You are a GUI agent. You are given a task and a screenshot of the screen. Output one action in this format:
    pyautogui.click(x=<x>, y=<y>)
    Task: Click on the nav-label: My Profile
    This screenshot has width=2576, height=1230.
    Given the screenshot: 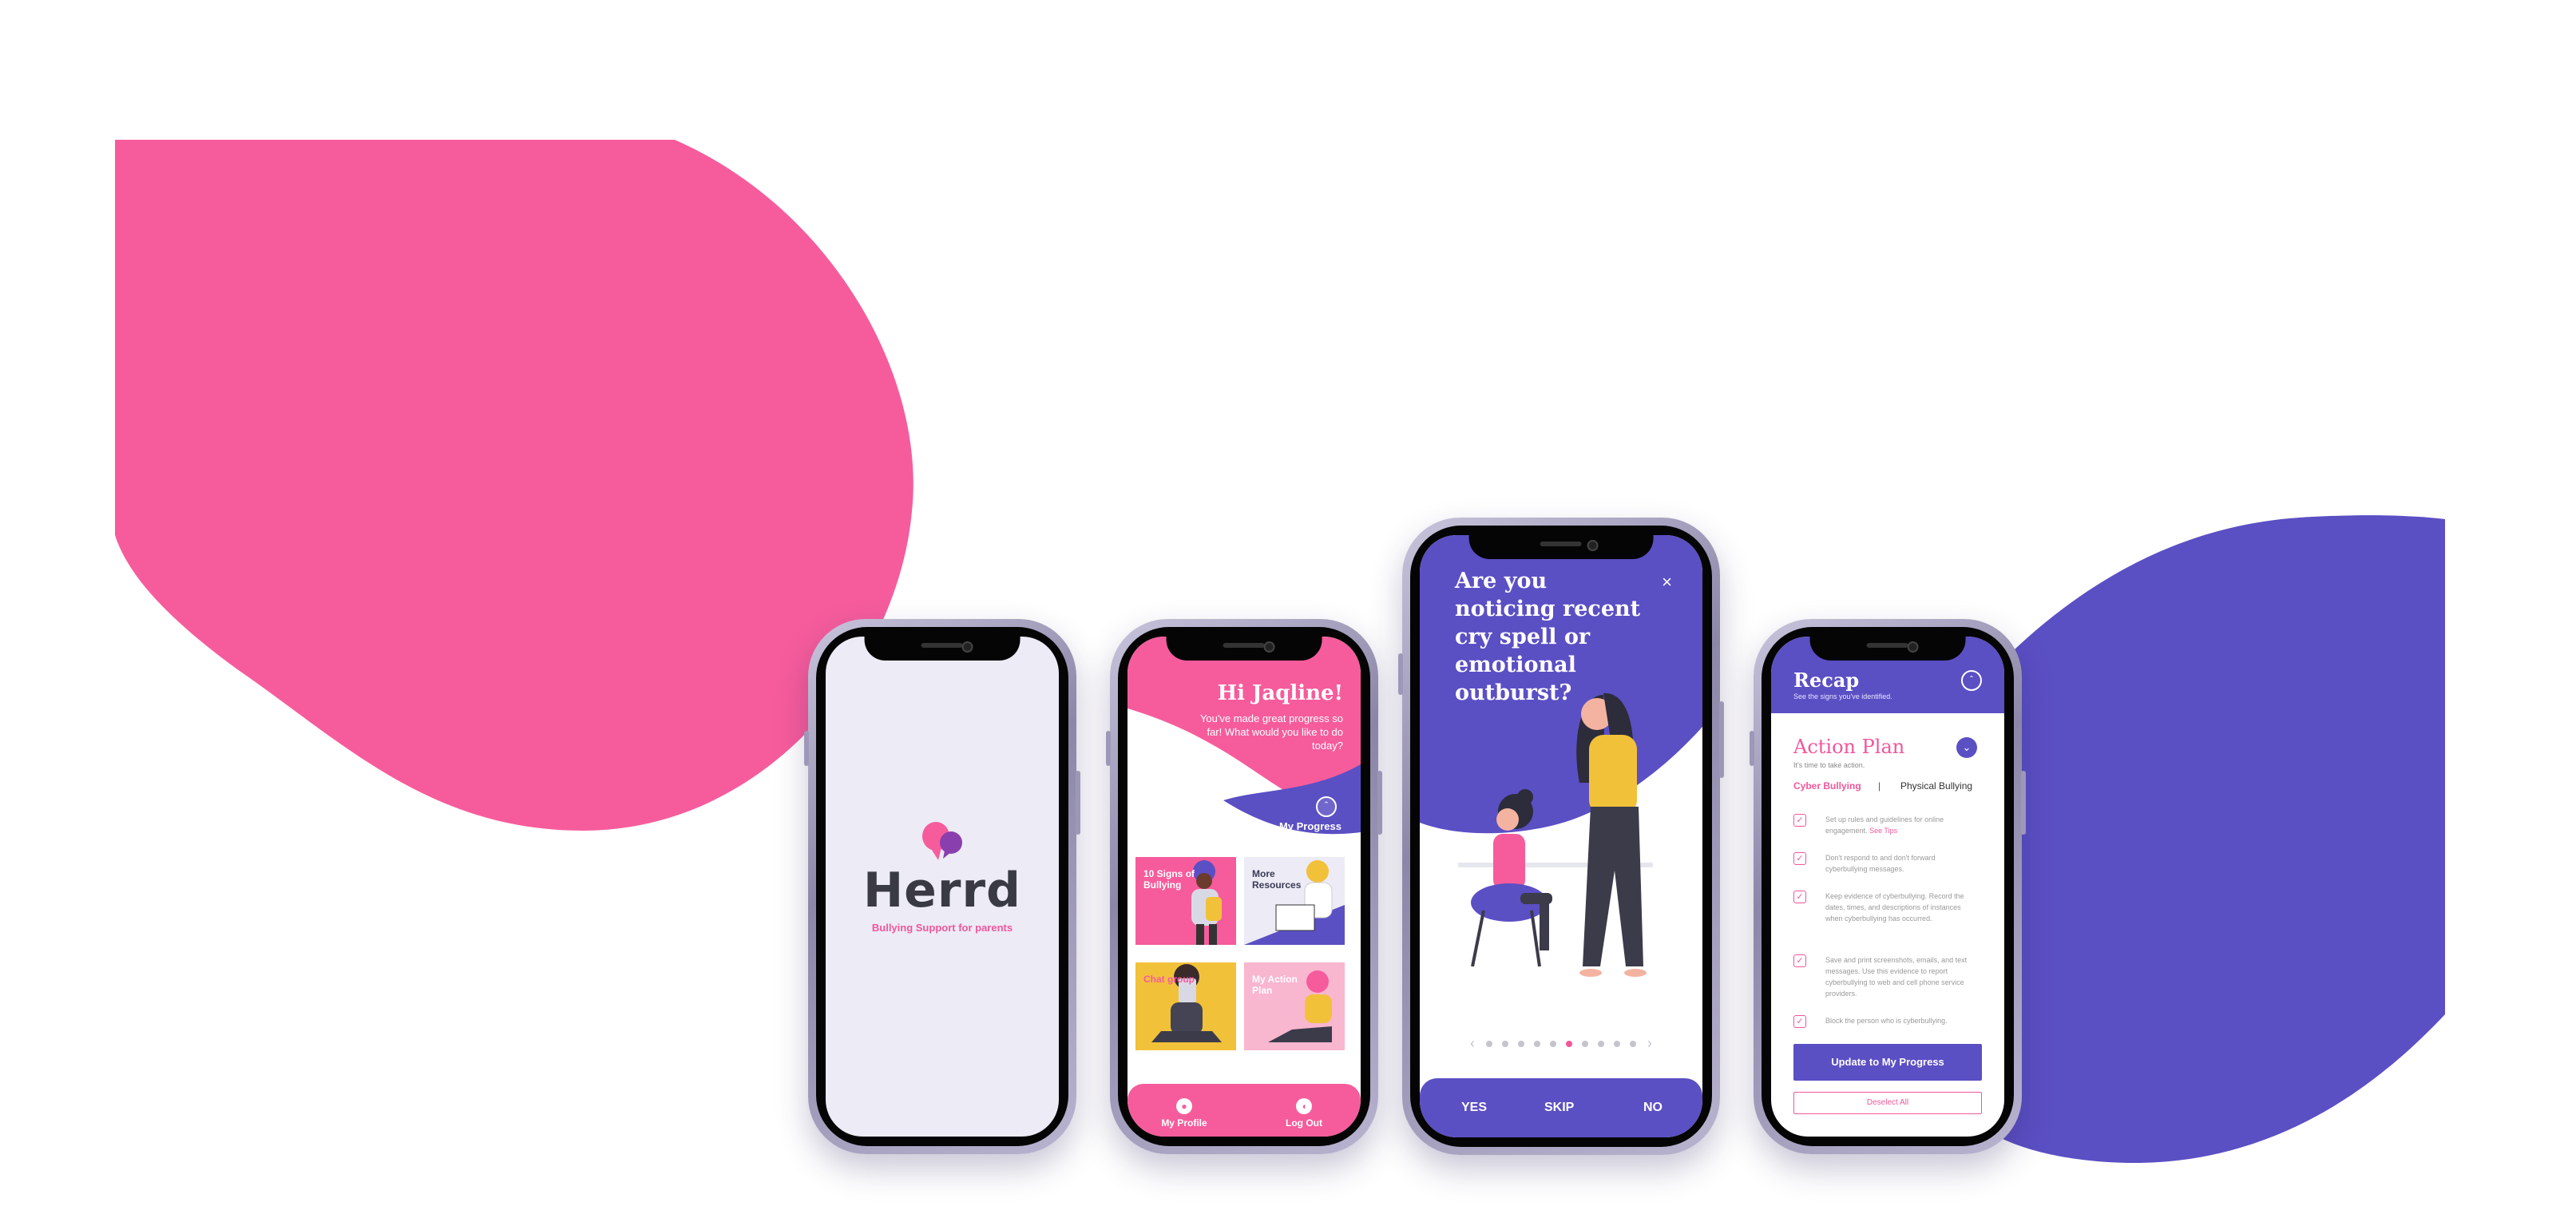 What is the action you would take?
    pyautogui.click(x=1184, y=1123)
    